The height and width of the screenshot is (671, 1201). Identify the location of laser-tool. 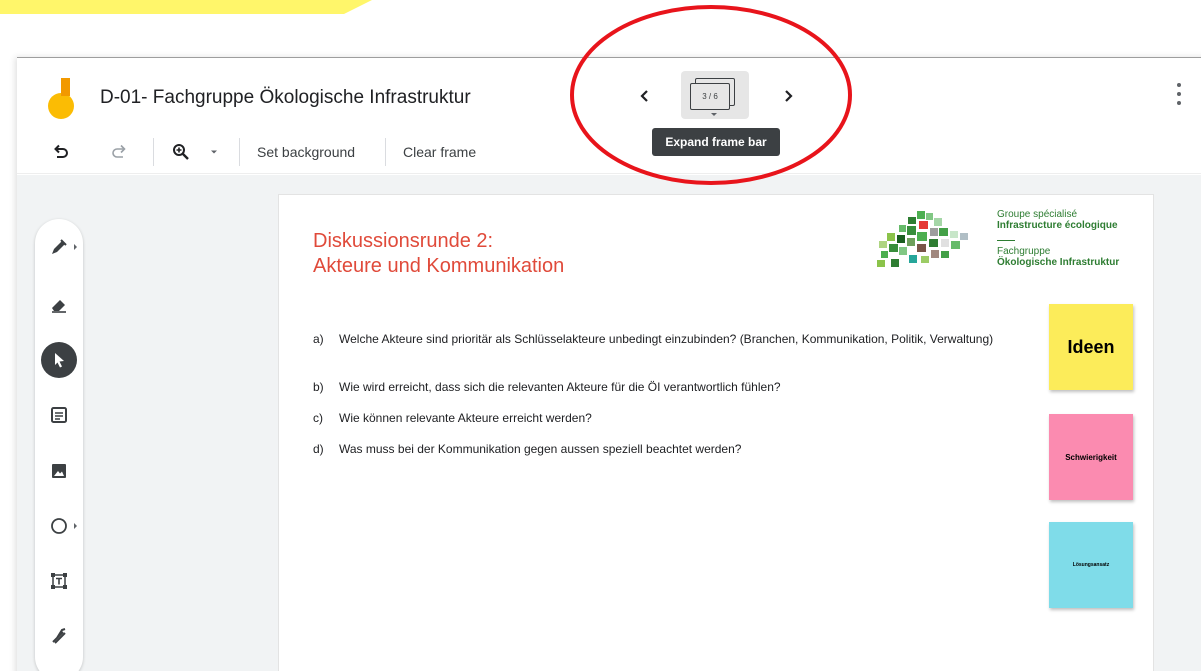
(59, 636).